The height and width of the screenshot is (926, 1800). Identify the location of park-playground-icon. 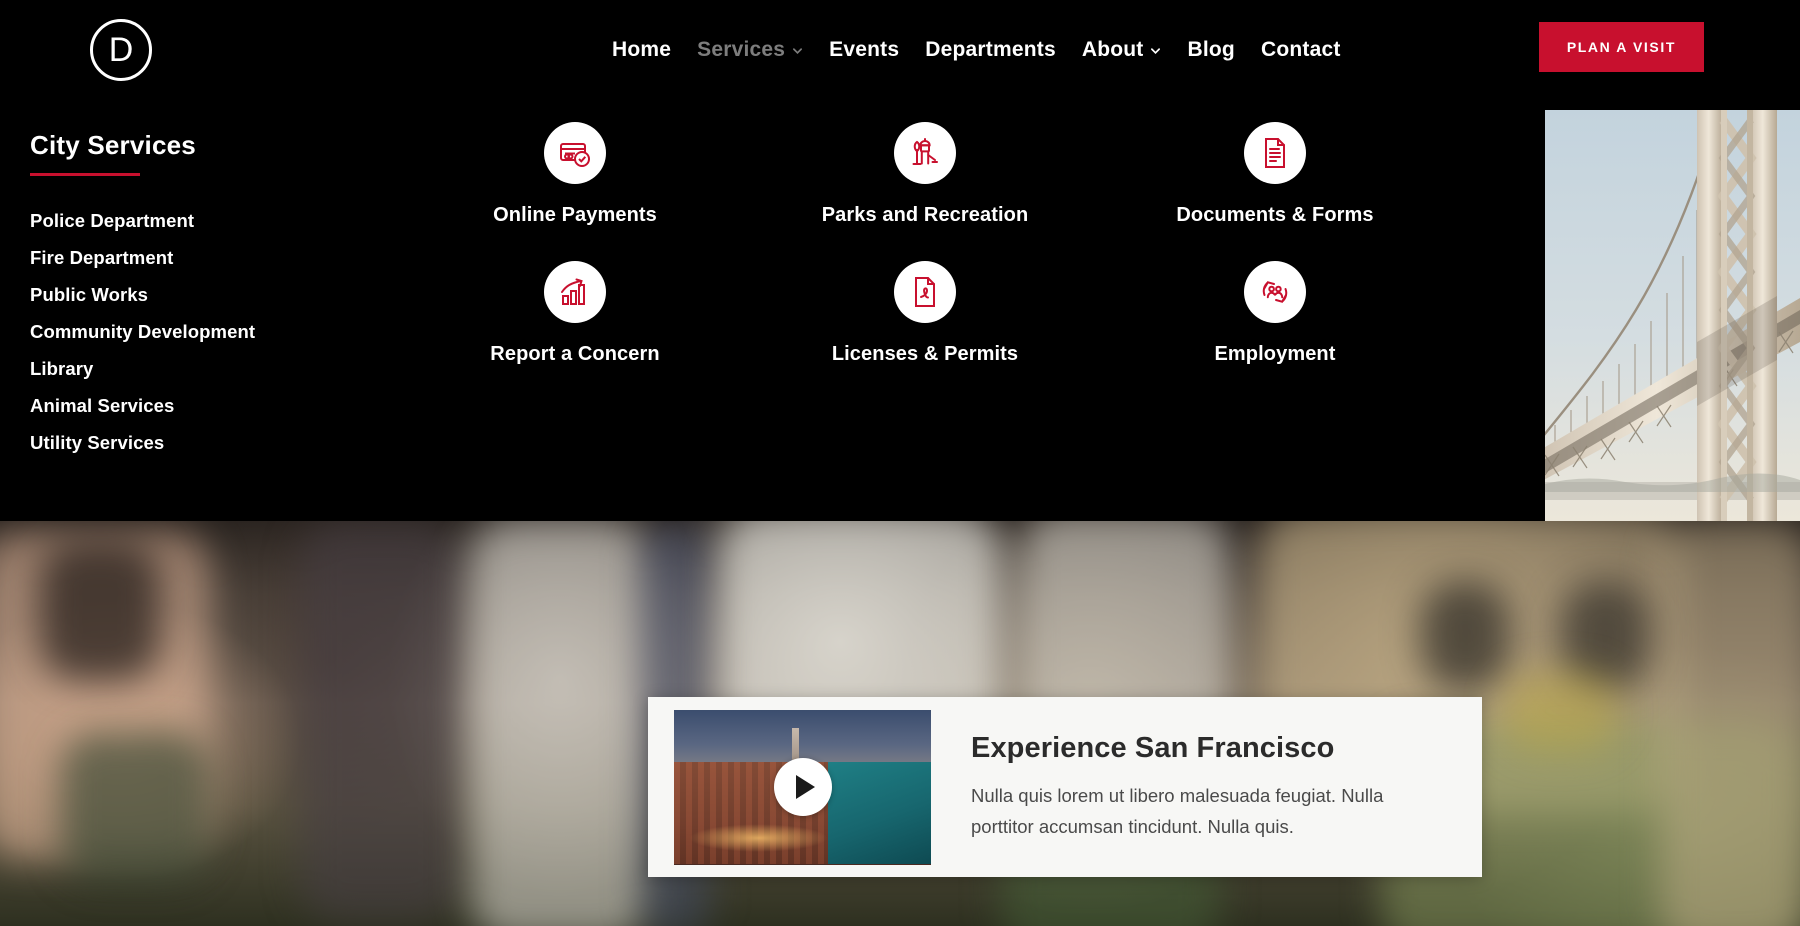
(925, 153).